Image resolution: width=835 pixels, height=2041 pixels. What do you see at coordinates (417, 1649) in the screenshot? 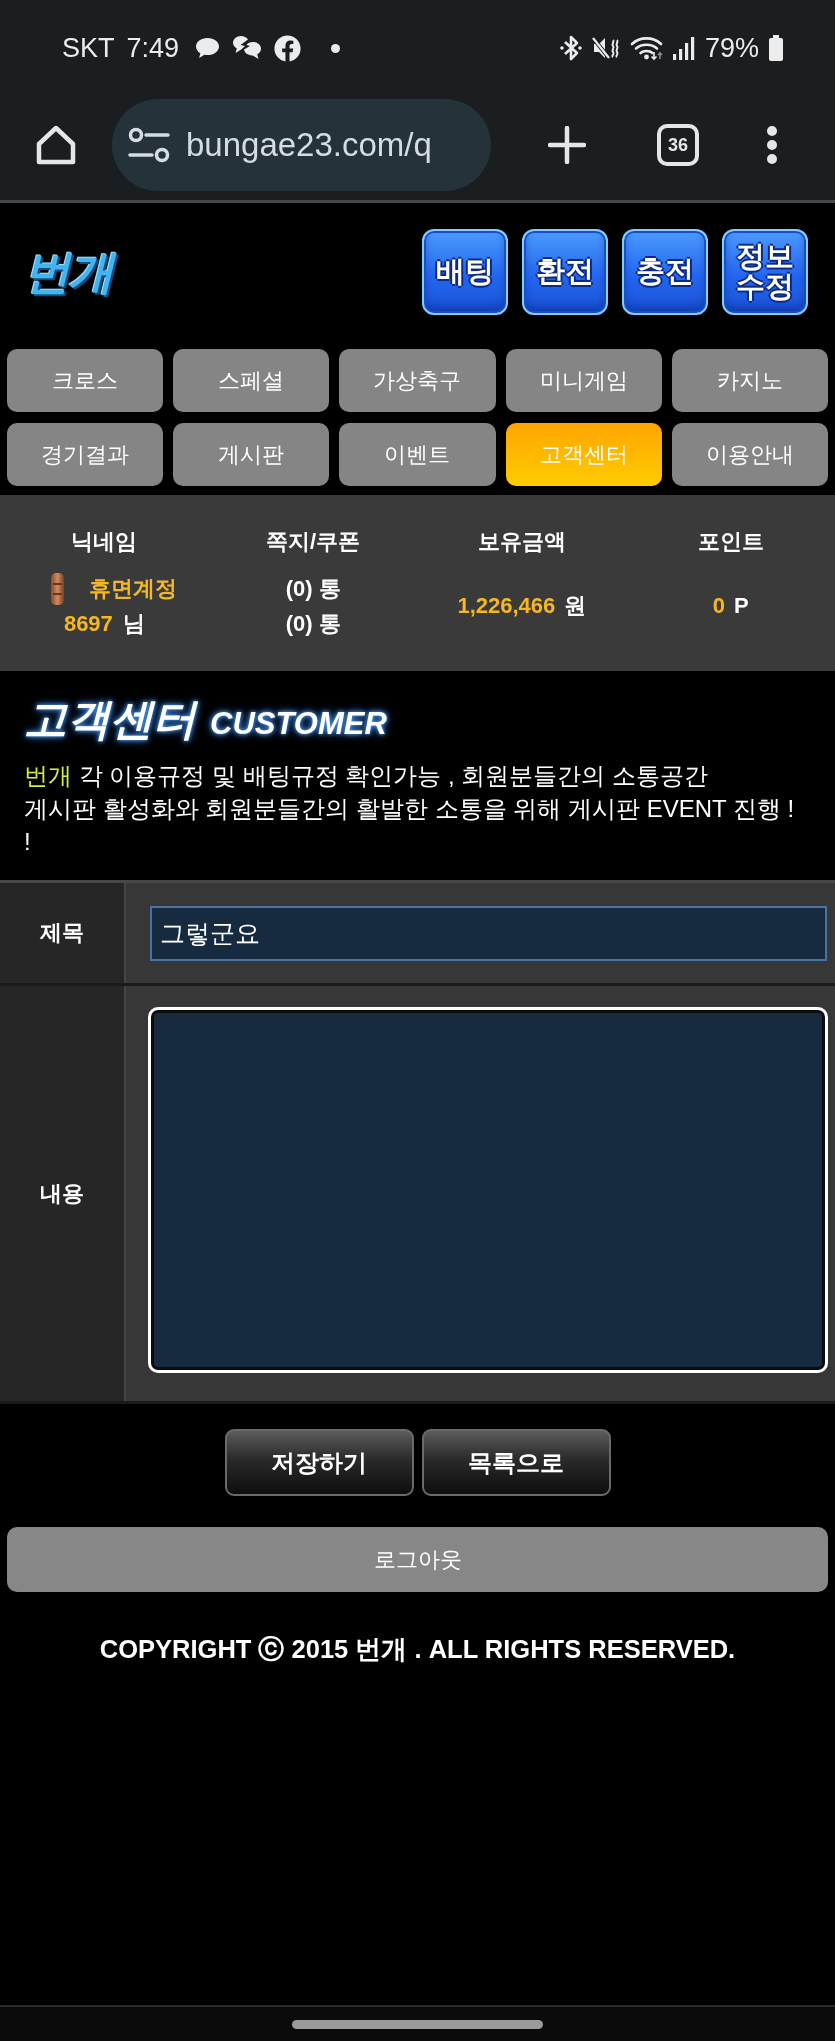
I see `copyright-text: COPYRIGHT ⓒ 2015 번개 . ALL RIGHTS RESERVED.` at bounding box center [417, 1649].